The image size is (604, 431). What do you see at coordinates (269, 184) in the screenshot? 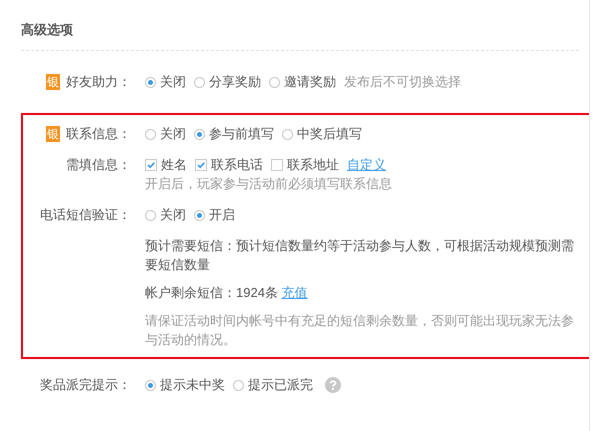
I see `hint-text: 开启后，玩家参与活动前必须填写联系信息` at bounding box center [269, 184].